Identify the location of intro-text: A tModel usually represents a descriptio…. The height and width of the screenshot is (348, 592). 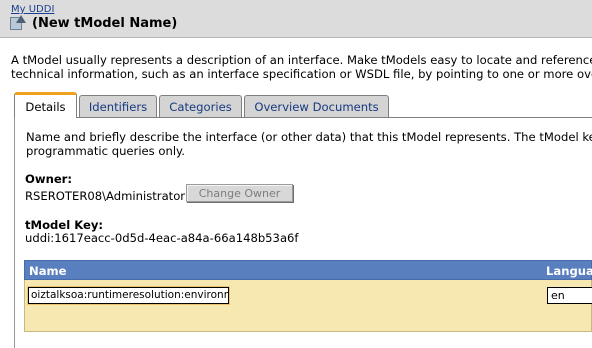
(301, 67).